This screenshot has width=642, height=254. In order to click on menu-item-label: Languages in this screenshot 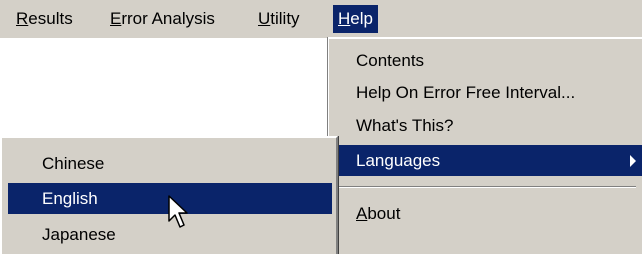, I will do `click(398, 160)`.